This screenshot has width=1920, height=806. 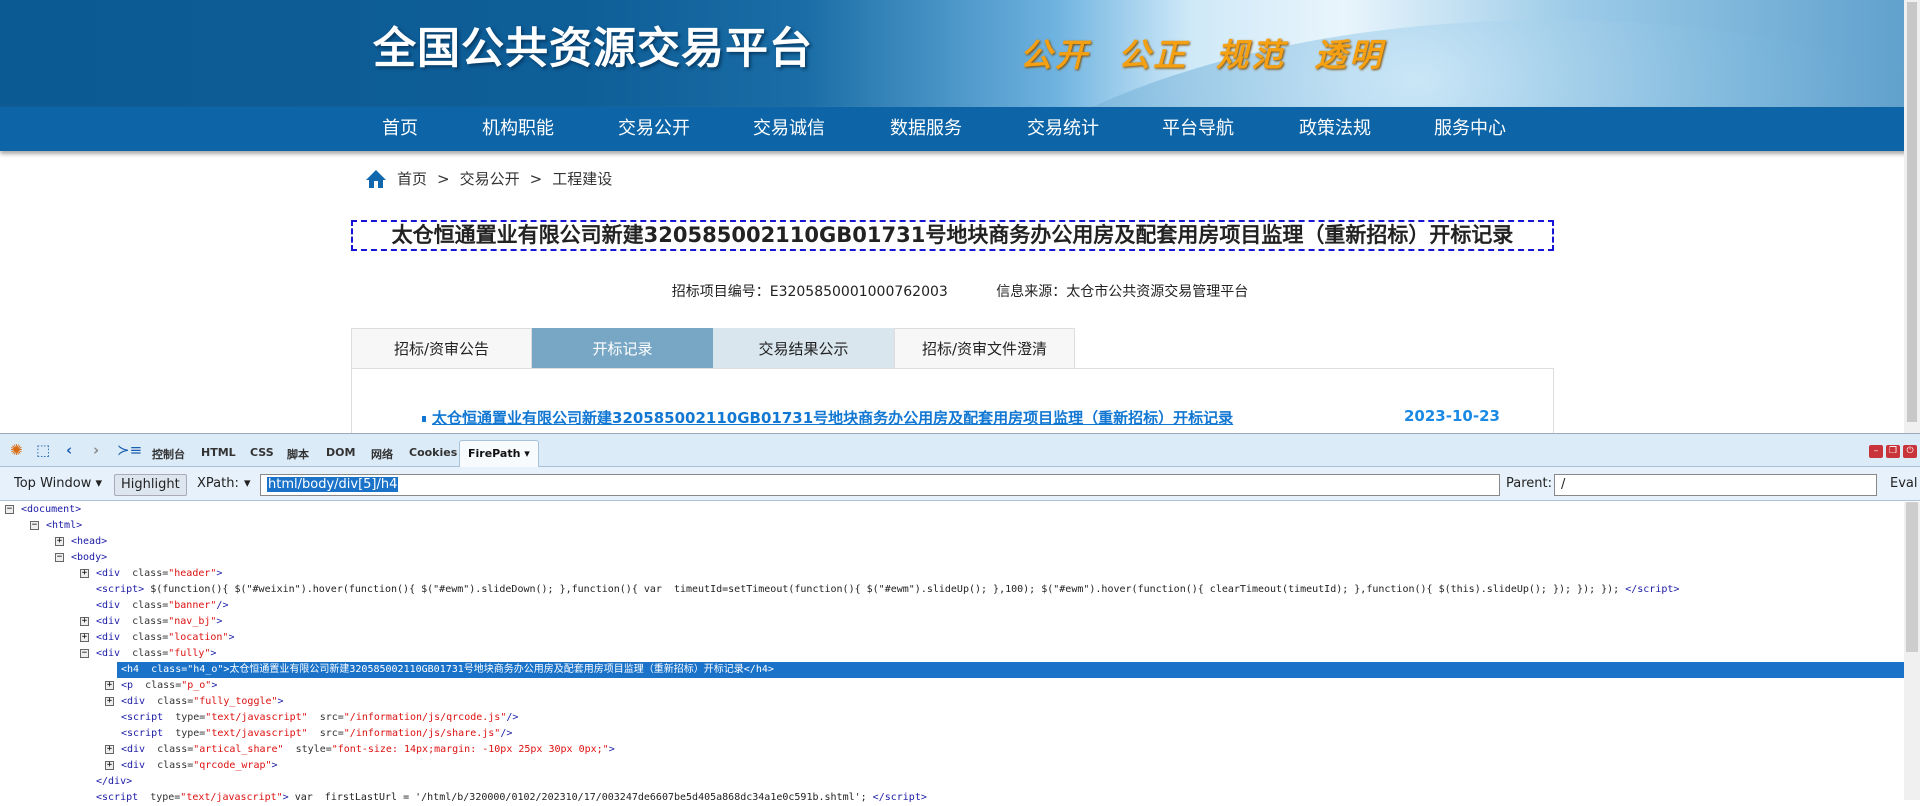 What do you see at coordinates (129, 450) in the screenshot?
I see `command-line-icon: ≻≡` at bounding box center [129, 450].